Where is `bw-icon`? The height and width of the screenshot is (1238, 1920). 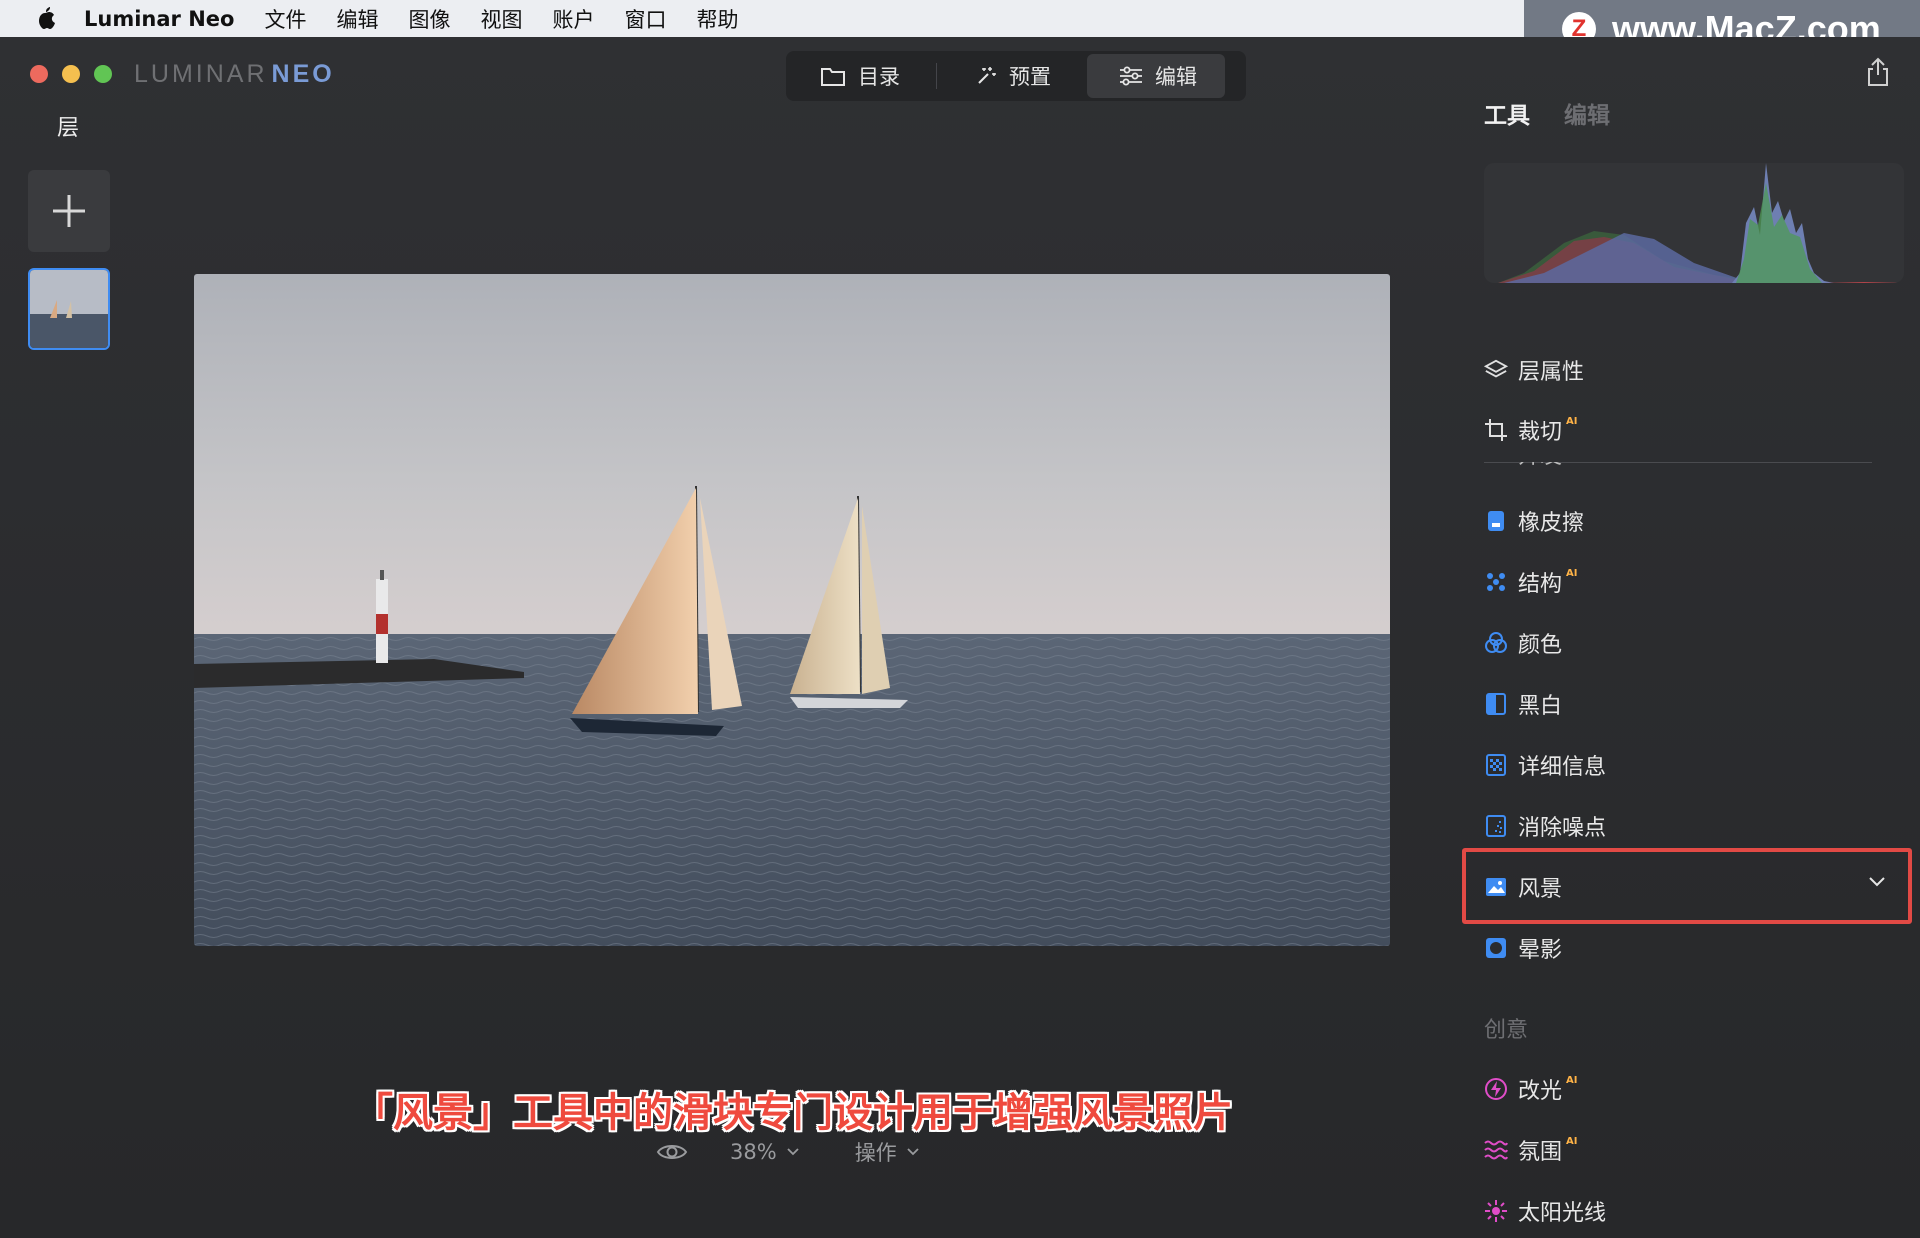
bw-icon is located at coordinates (1496, 704).